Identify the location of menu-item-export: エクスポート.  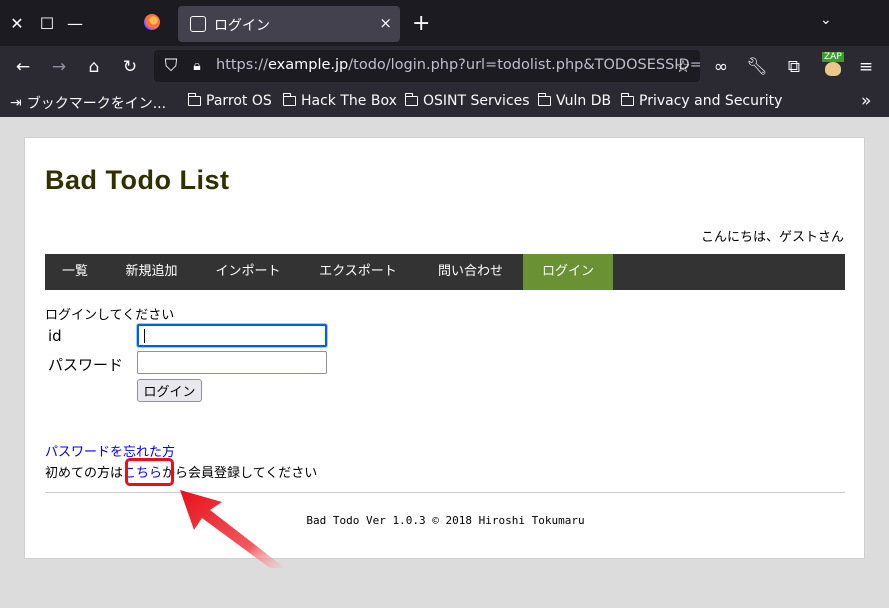
(358, 272).